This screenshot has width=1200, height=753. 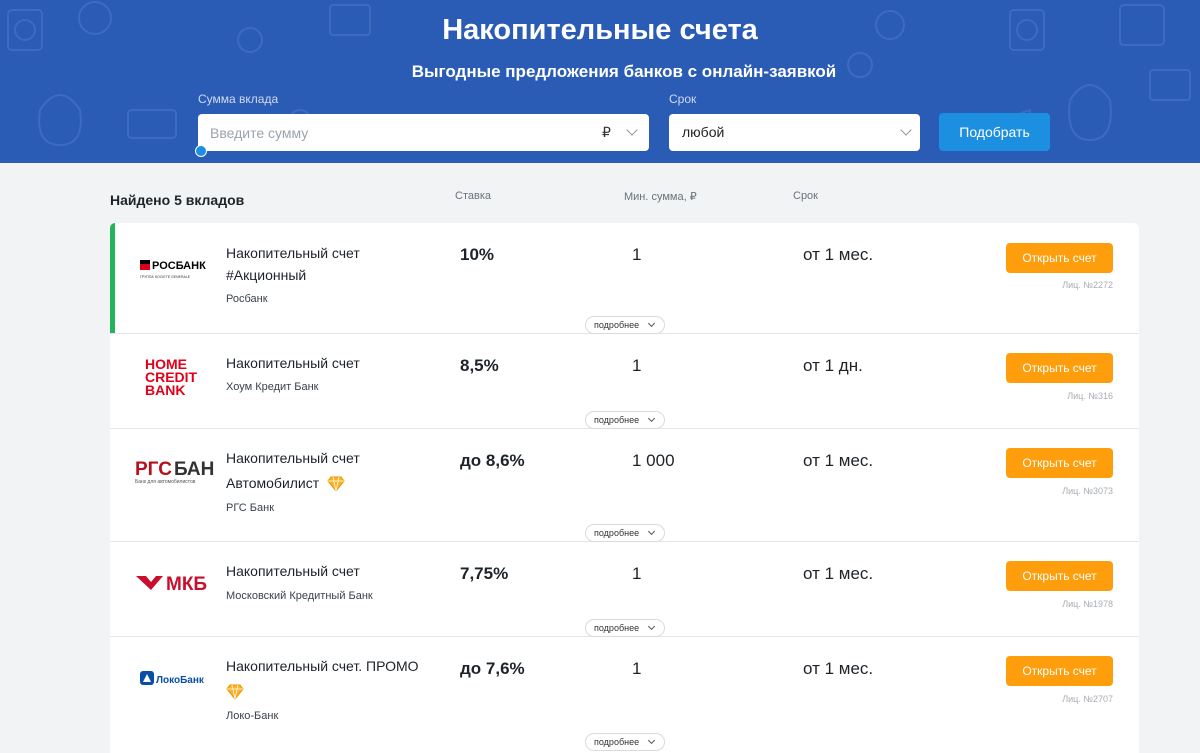 What do you see at coordinates (165, 482) in the screenshot?
I see `svg-text: Банк для автомобилистов` at bounding box center [165, 482].